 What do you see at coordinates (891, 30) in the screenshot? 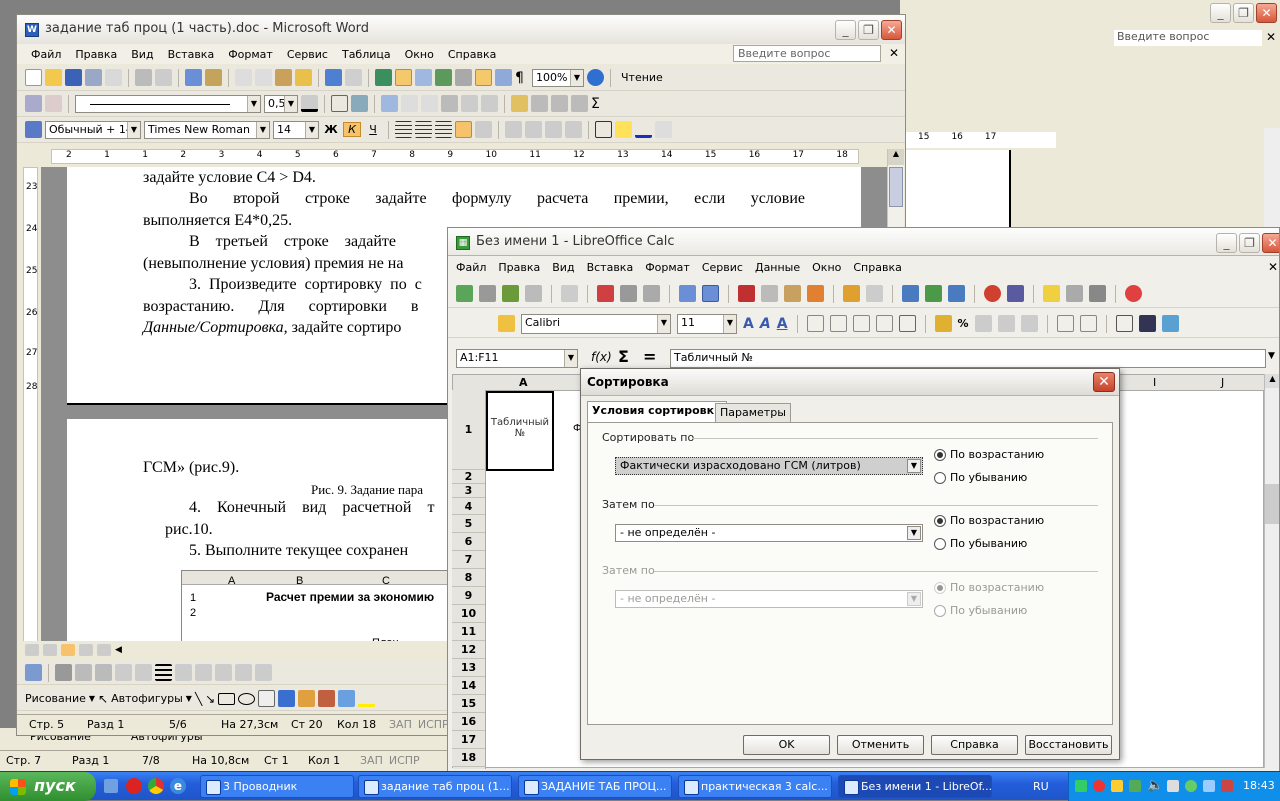
I see `word-close-button: ✕` at bounding box center [891, 30].